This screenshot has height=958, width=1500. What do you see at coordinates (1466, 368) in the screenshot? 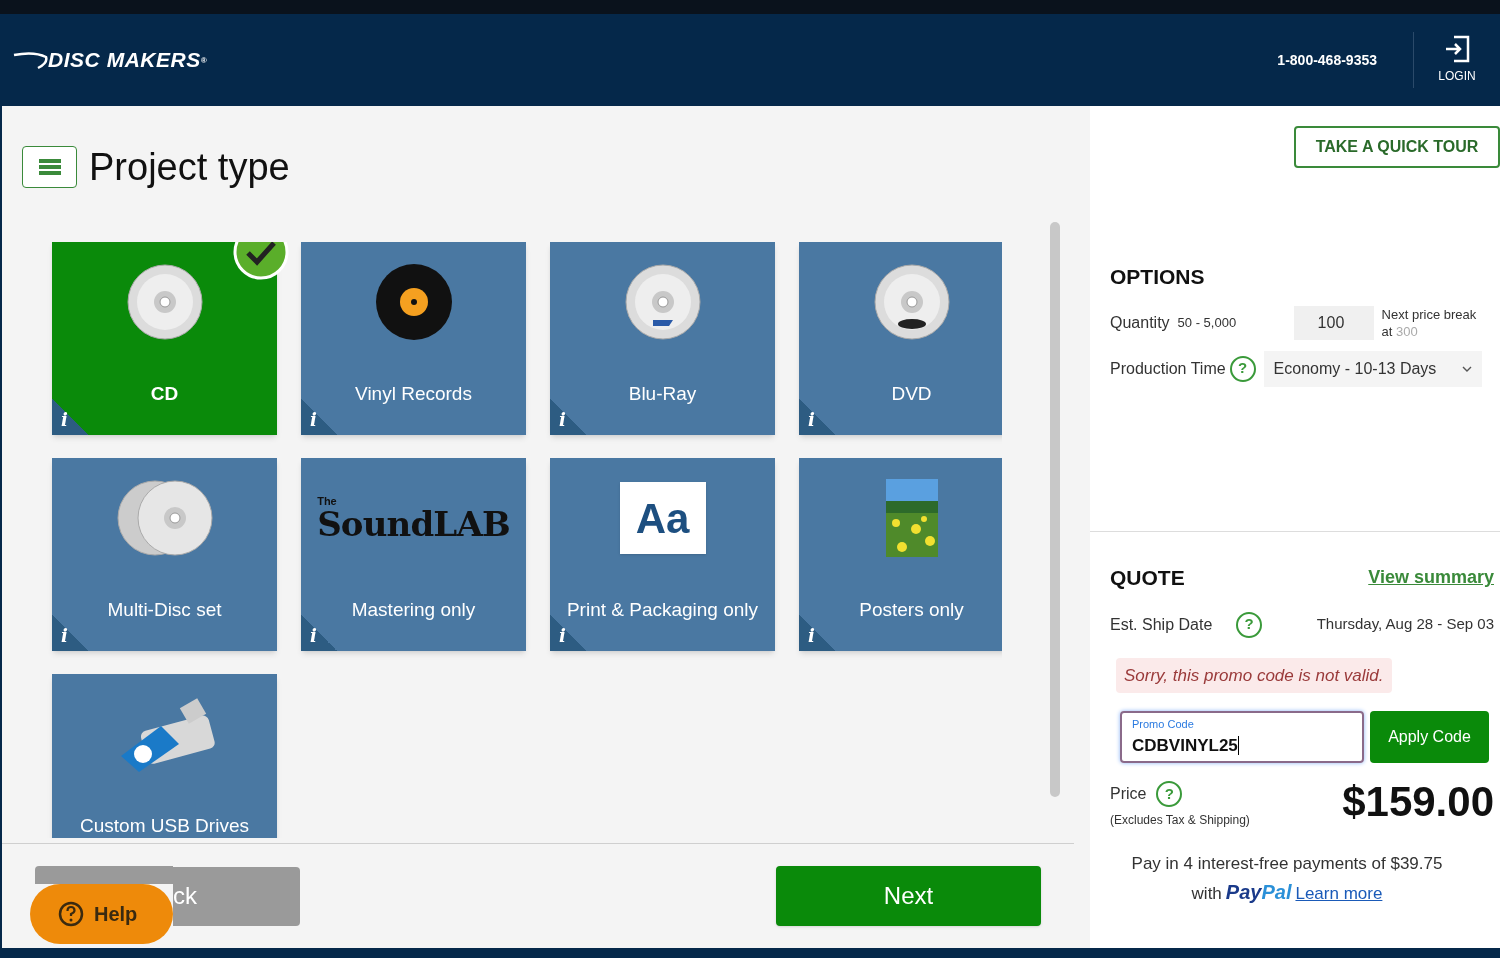
I see `chevron-down-icon` at bounding box center [1466, 368].